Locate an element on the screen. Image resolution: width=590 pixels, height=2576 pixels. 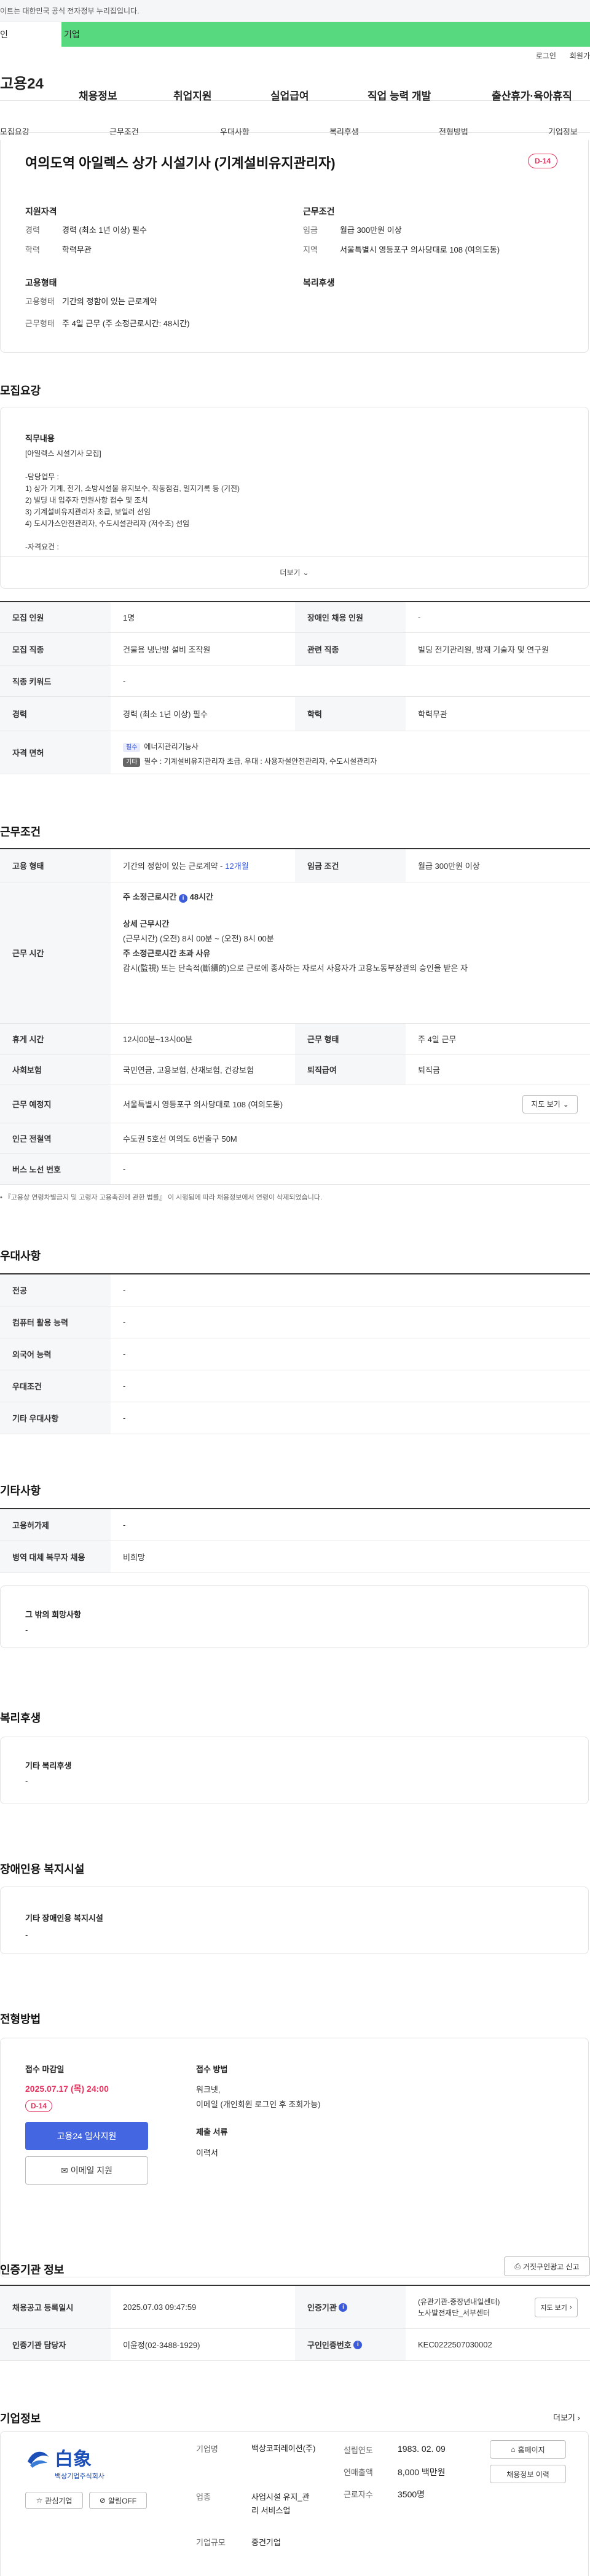
section-anchor-nav: 모집요강 근무조건 우대사항 복리후생 전형방법 기업정보 is located at coordinates (295, 118).